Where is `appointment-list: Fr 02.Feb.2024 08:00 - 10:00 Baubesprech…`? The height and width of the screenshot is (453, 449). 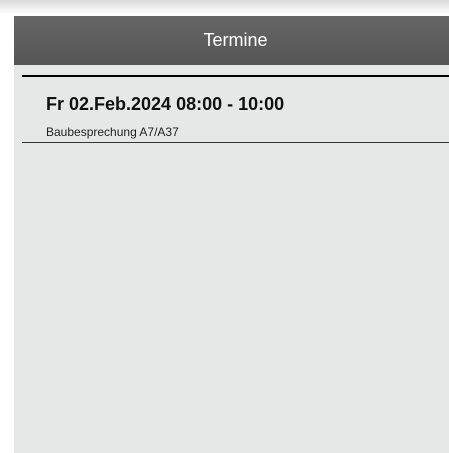
appointment-list: Fr 02.Feb.2024 08:00 - 10:00 Baubesprech… is located at coordinates (235, 109).